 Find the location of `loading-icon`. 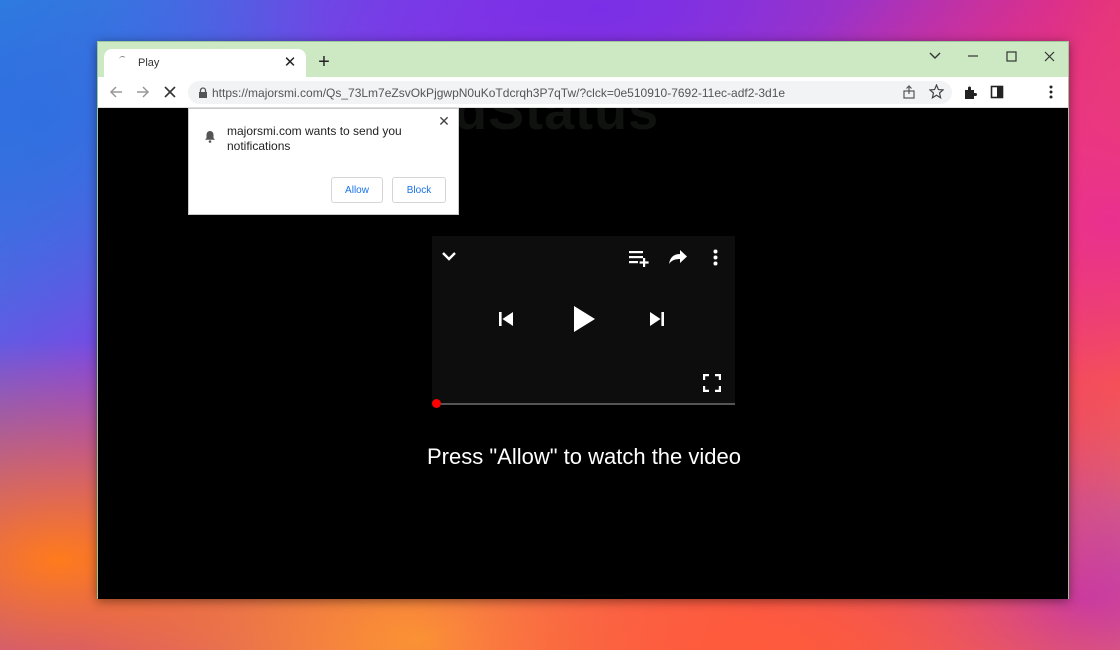

loading-icon is located at coordinates (124, 63).